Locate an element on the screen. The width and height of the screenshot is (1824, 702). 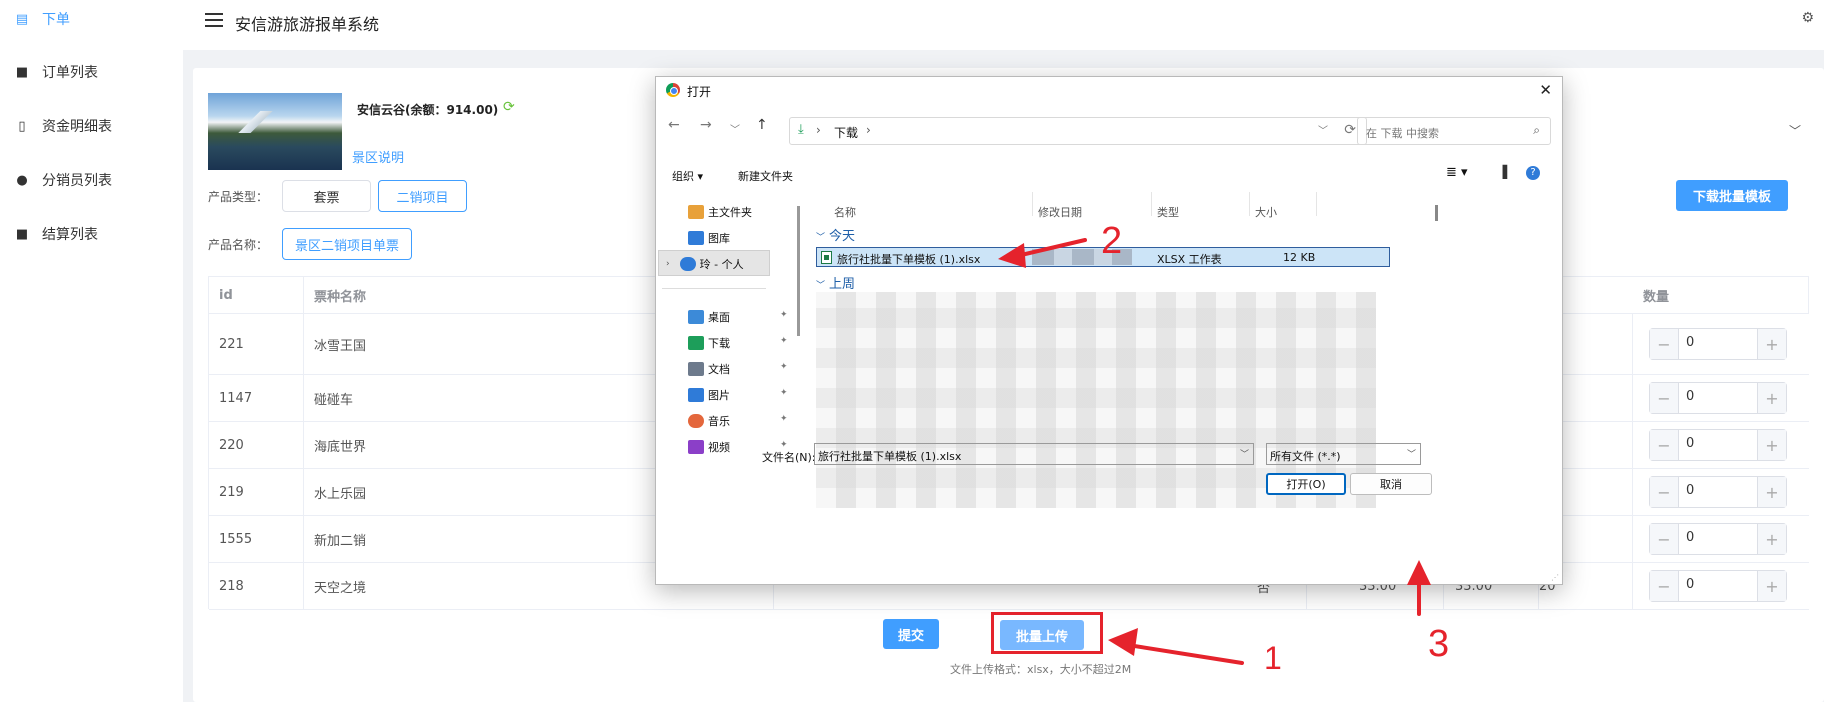
step-2-label: 2 is located at coordinates (1112, 241).